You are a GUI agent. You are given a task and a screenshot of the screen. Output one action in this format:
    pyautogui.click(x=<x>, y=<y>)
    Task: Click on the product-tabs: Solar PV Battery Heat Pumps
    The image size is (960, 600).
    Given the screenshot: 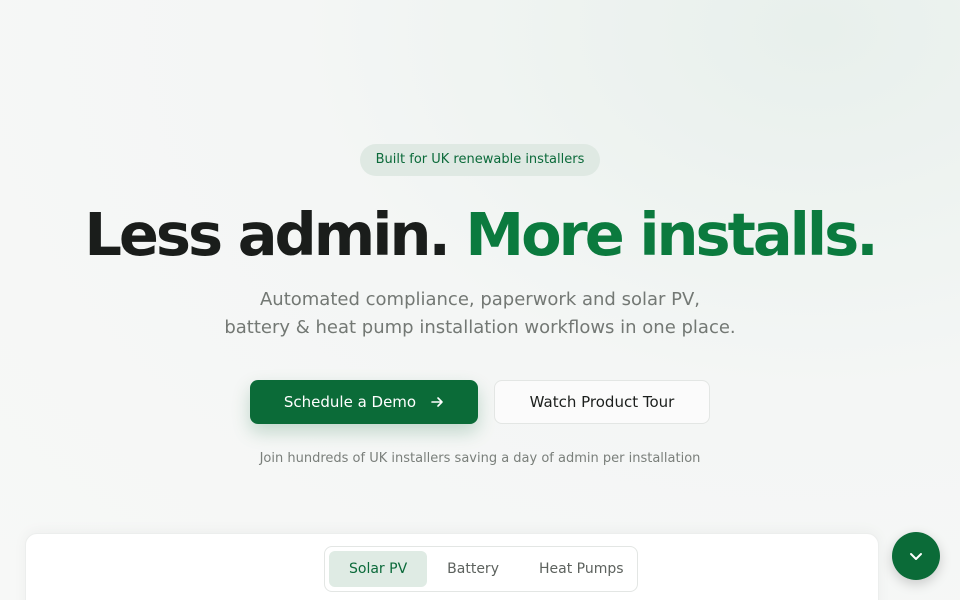 What is the action you would take?
    pyautogui.click(x=481, y=569)
    